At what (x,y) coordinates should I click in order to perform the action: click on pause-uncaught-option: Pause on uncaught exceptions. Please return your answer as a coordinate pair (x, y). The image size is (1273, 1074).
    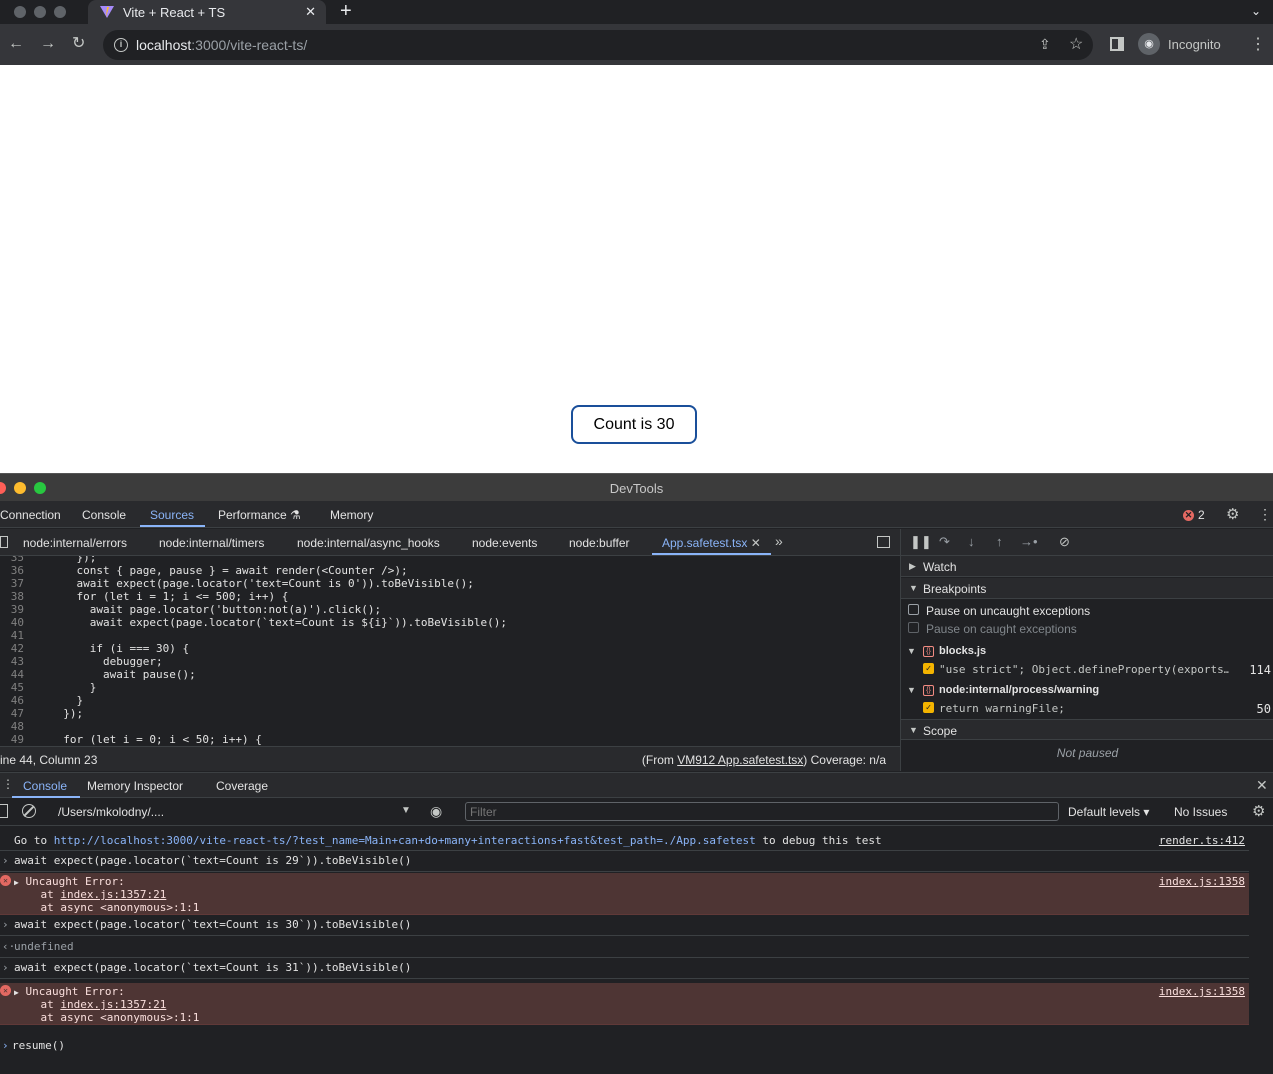
    Looking at the image, I should click on (1087, 610).